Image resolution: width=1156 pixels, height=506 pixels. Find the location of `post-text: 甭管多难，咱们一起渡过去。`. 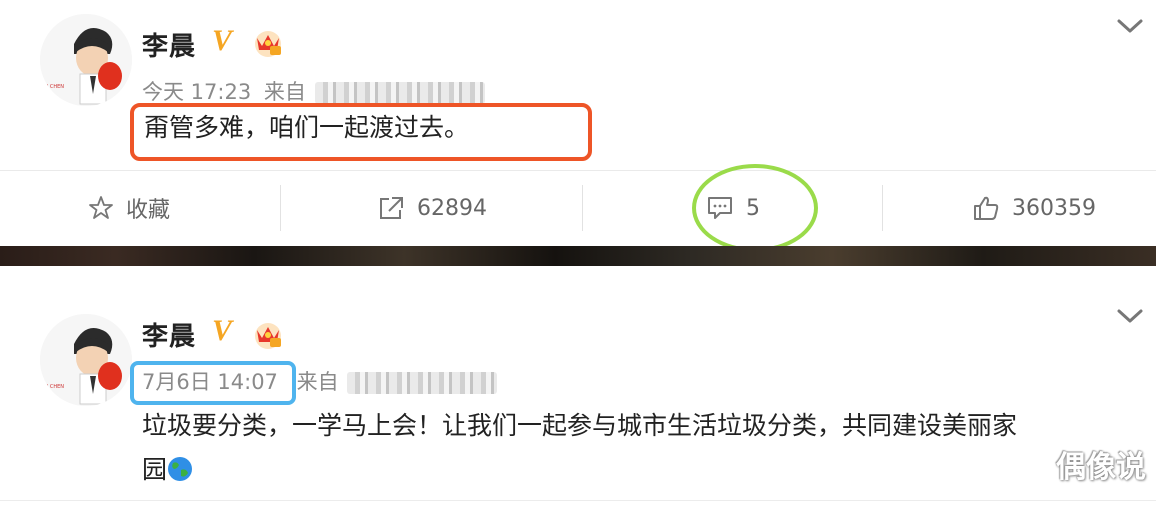

post-text: 甭管多难，咱们一起渡过去。 is located at coordinates (307, 127).